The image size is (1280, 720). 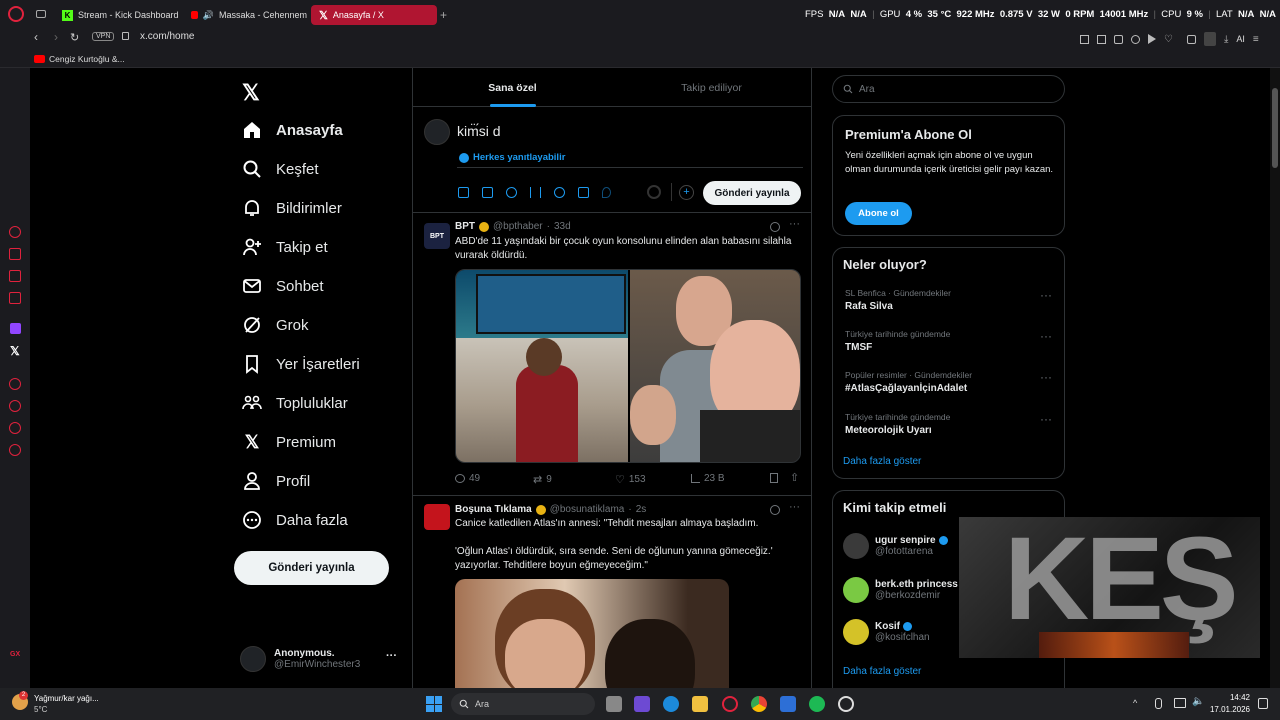 What do you see at coordinates (103, 36) in the screenshot?
I see `vpn-badge: VPN` at bounding box center [103, 36].